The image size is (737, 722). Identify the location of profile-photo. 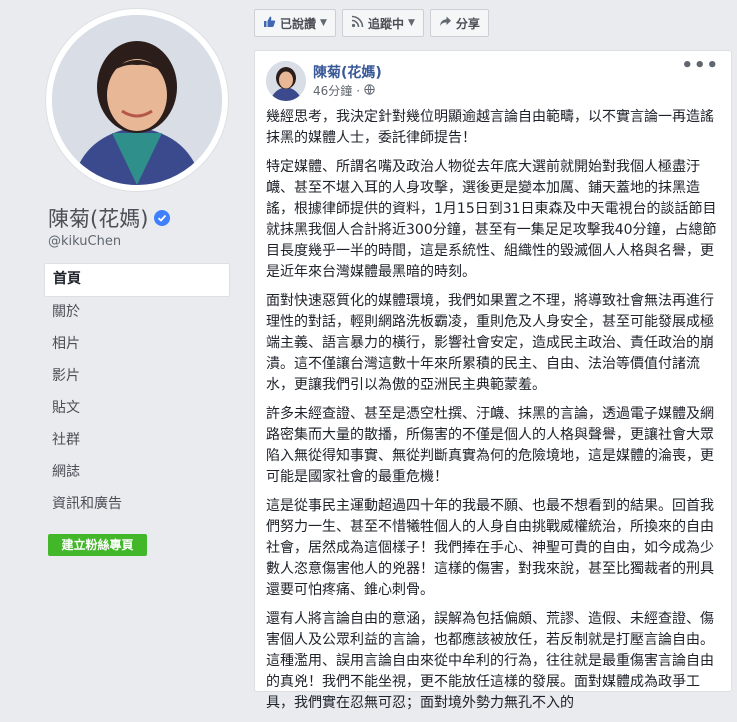
(137, 100).